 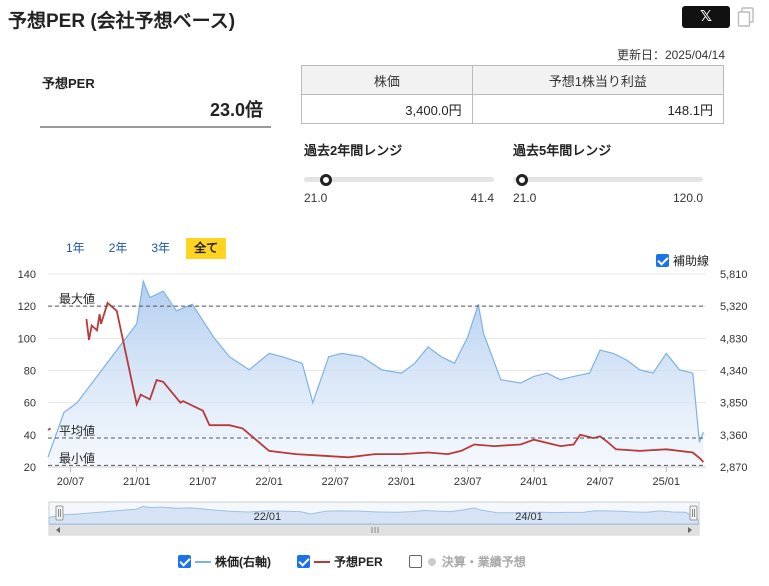 I want to click on tab-3y: 3年, so click(x=160, y=248).